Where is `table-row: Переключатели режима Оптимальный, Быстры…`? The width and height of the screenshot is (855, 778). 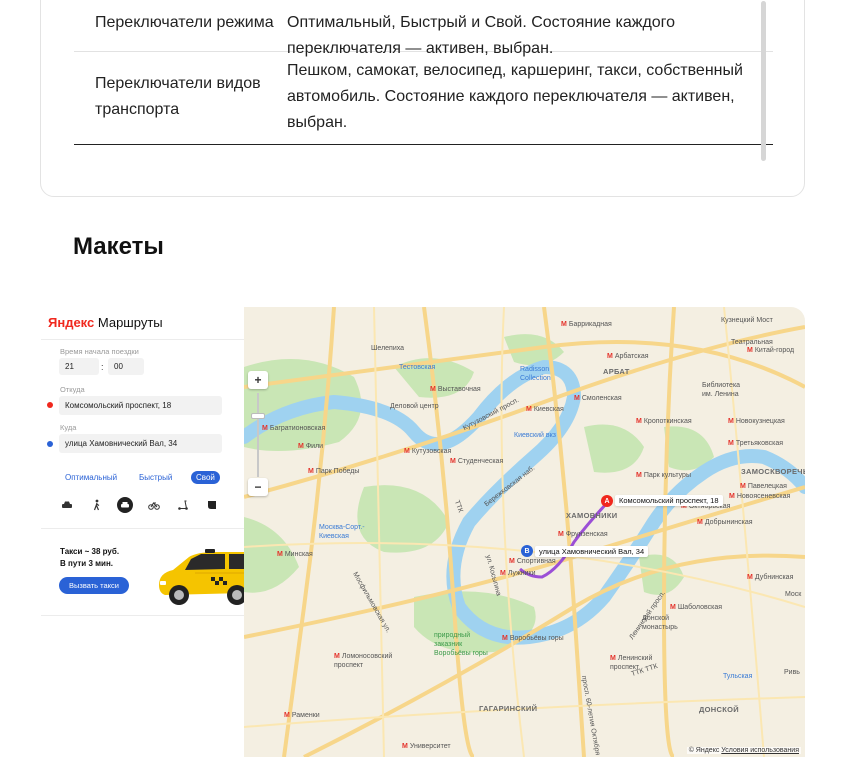
table-row: Переключатели режима Оптимальный, Быстры… is located at coordinates (423, 29).